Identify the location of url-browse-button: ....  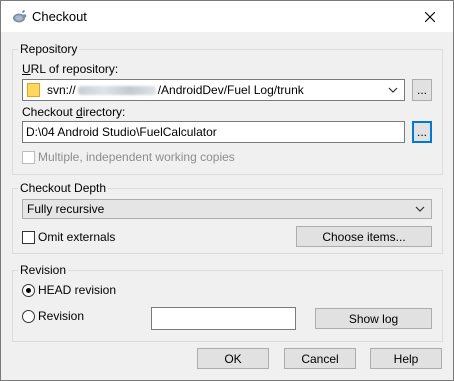
(422, 90).